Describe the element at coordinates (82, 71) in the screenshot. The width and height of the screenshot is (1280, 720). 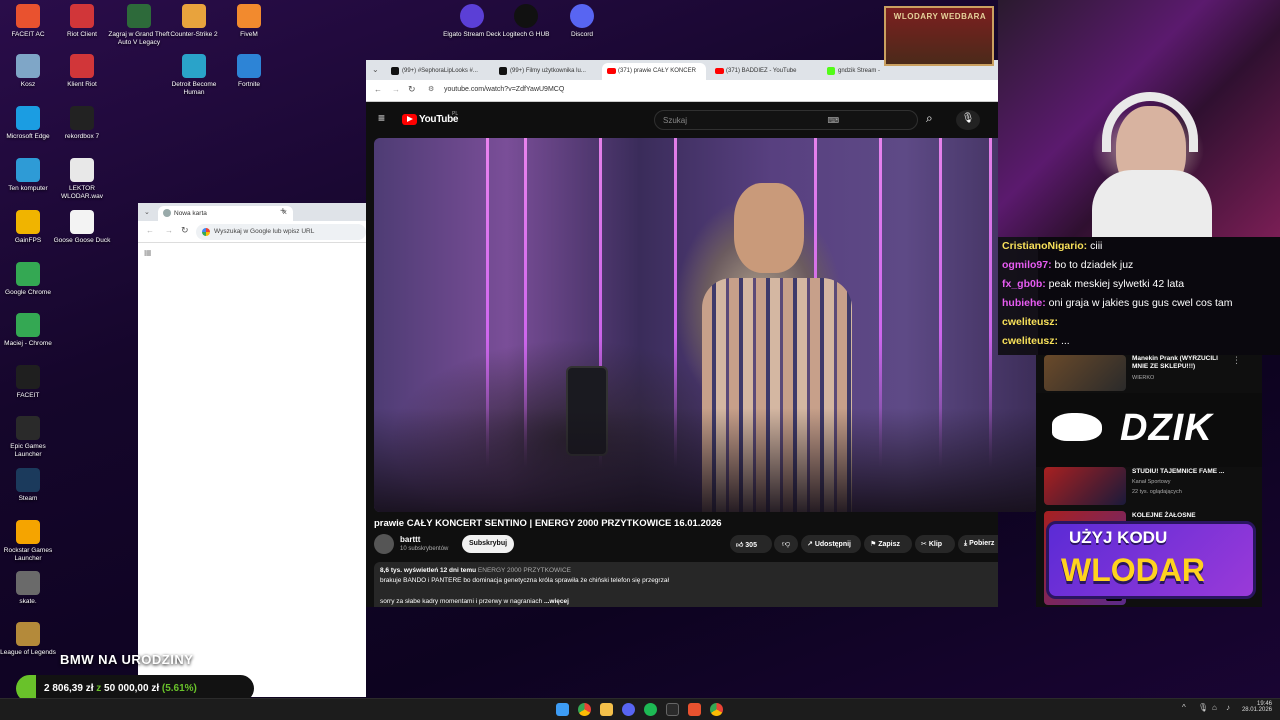
I see `desktop-icon: Klient Riot` at that location.